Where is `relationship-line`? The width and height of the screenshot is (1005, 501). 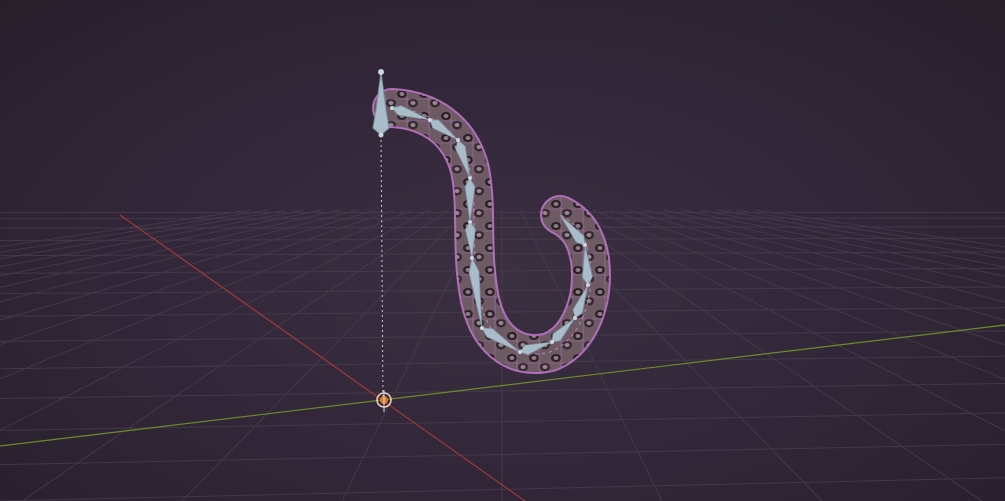 relationship-line is located at coordinates (382, 266).